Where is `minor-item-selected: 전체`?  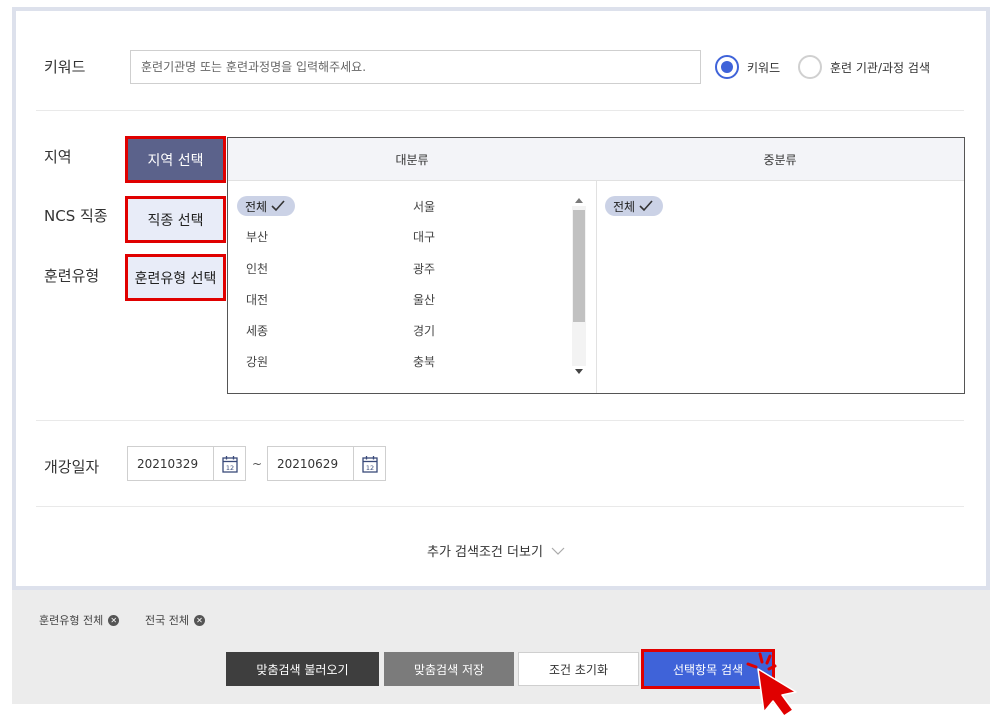 minor-item-selected: 전체 is located at coordinates (634, 206).